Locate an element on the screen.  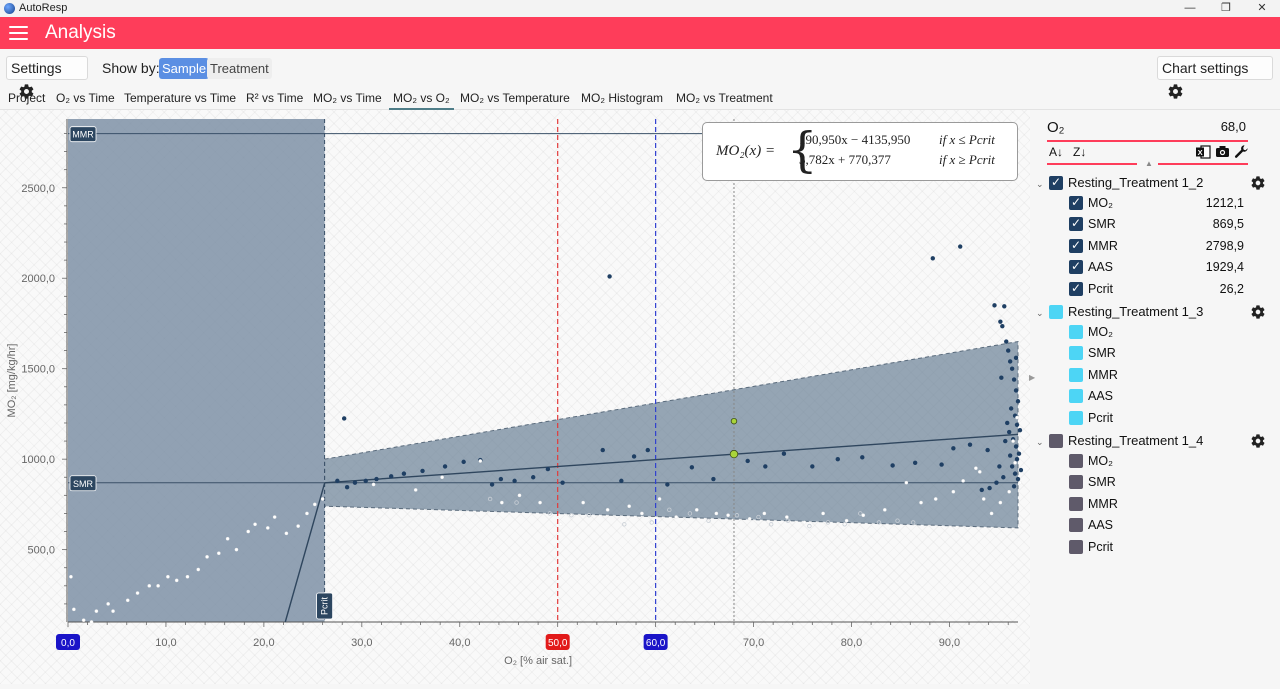
group-checkbox: ✓ is located at coordinates (1056, 182).